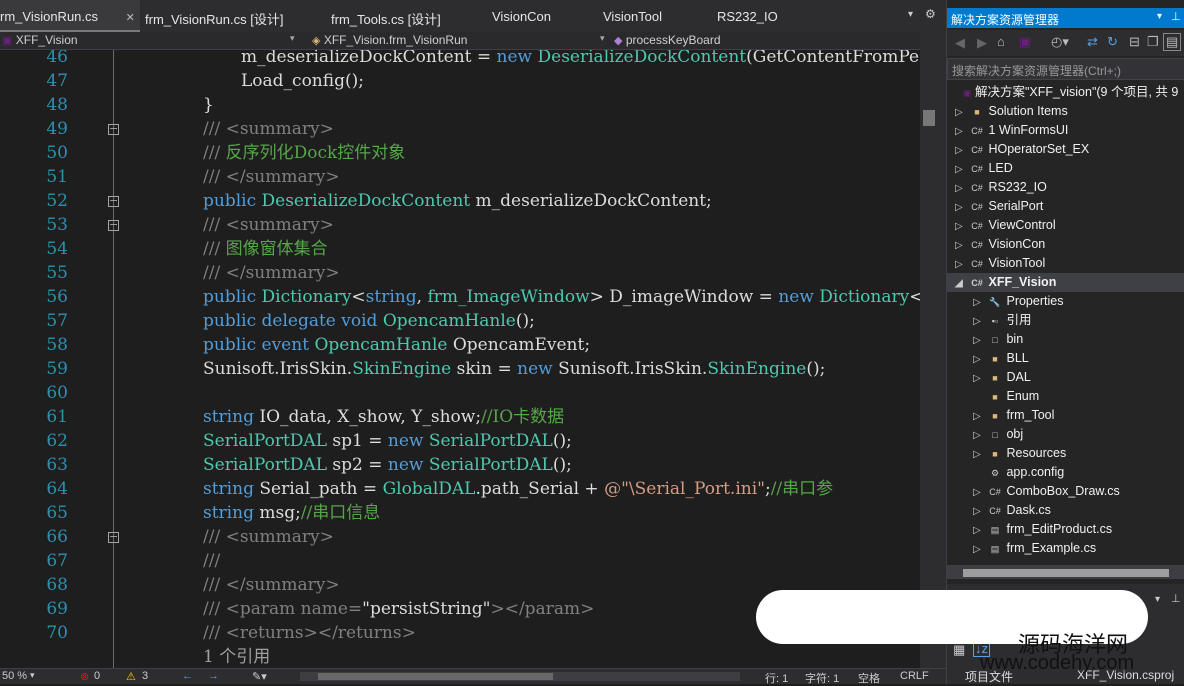 The image size is (1184, 686). I want to click on tree-item-resources: ▷ ■ Resources, so click(1019, 453).